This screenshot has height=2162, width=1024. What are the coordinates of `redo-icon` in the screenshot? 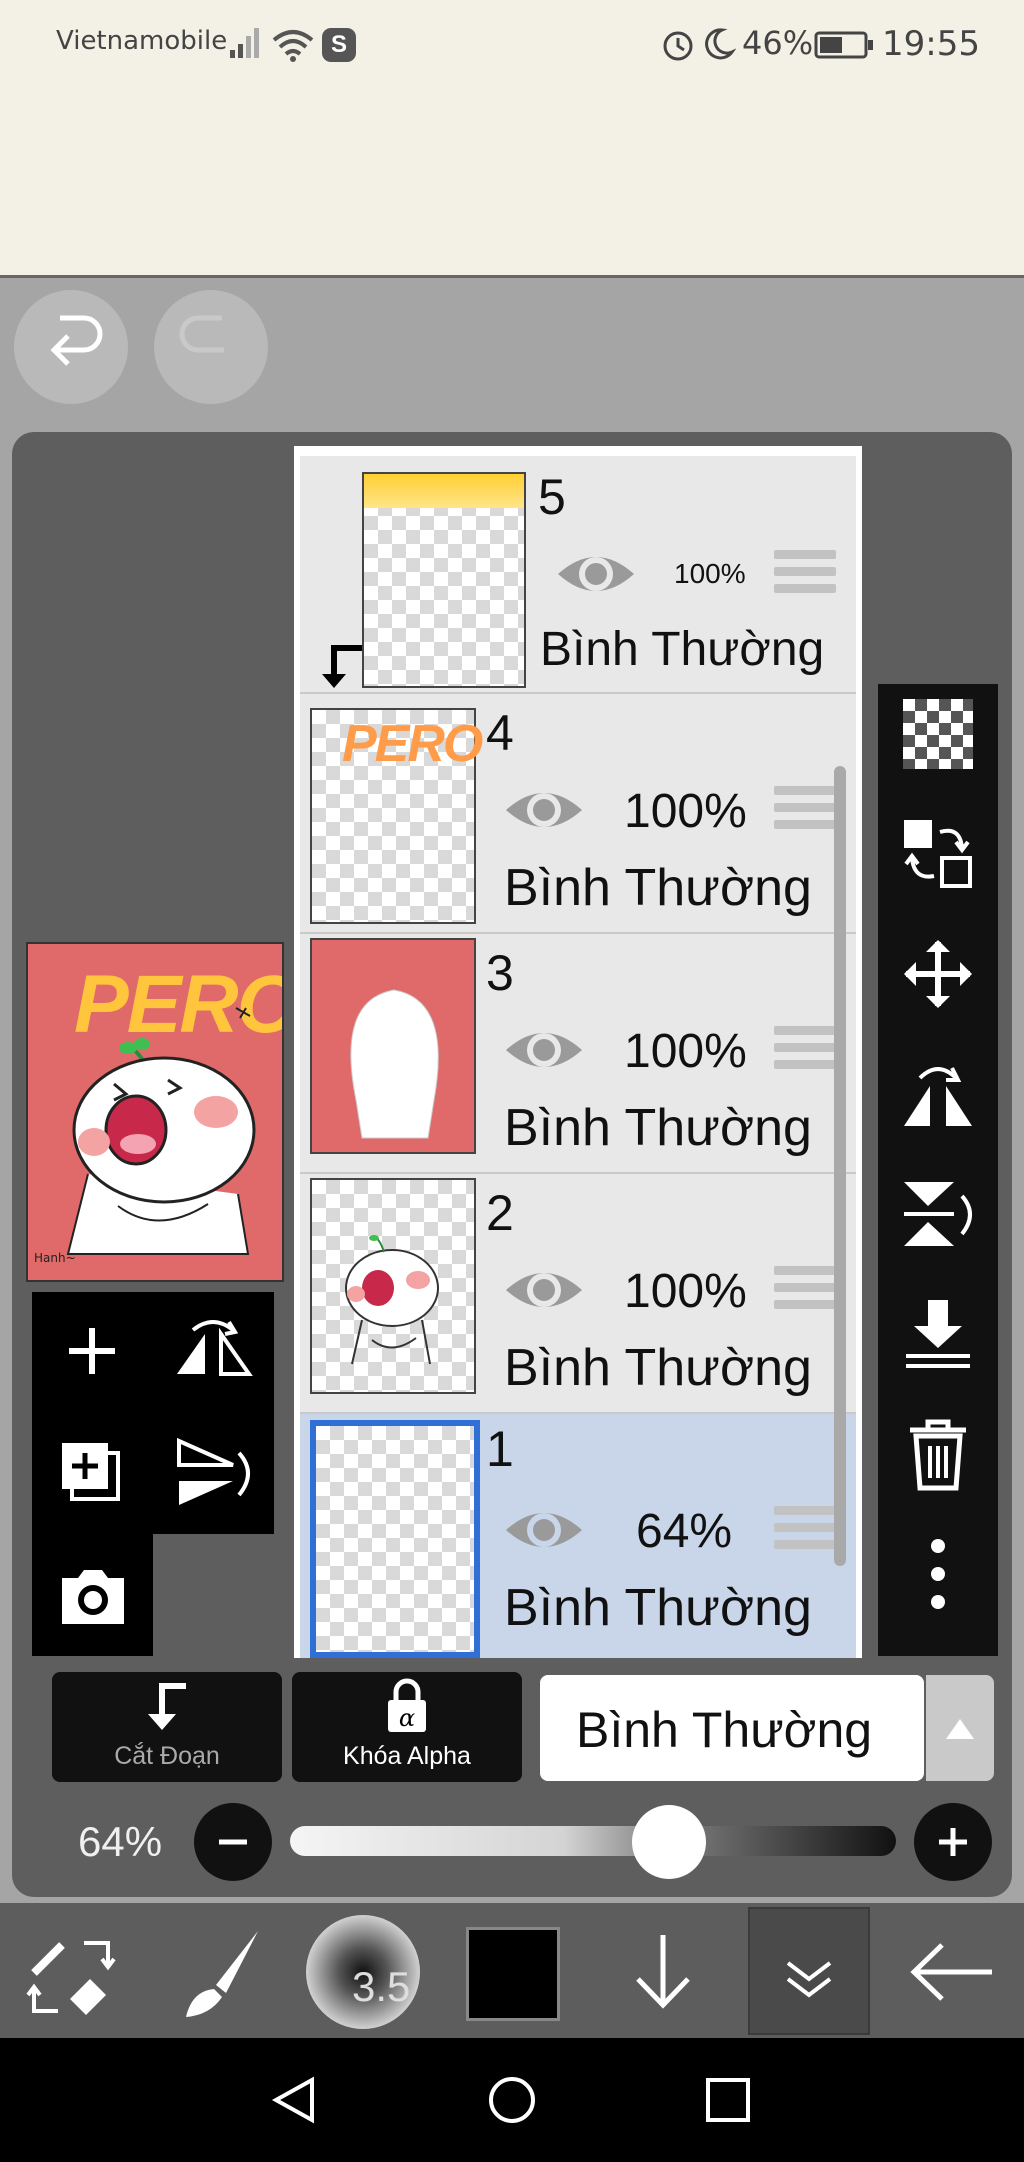 It's located at (201, 334).